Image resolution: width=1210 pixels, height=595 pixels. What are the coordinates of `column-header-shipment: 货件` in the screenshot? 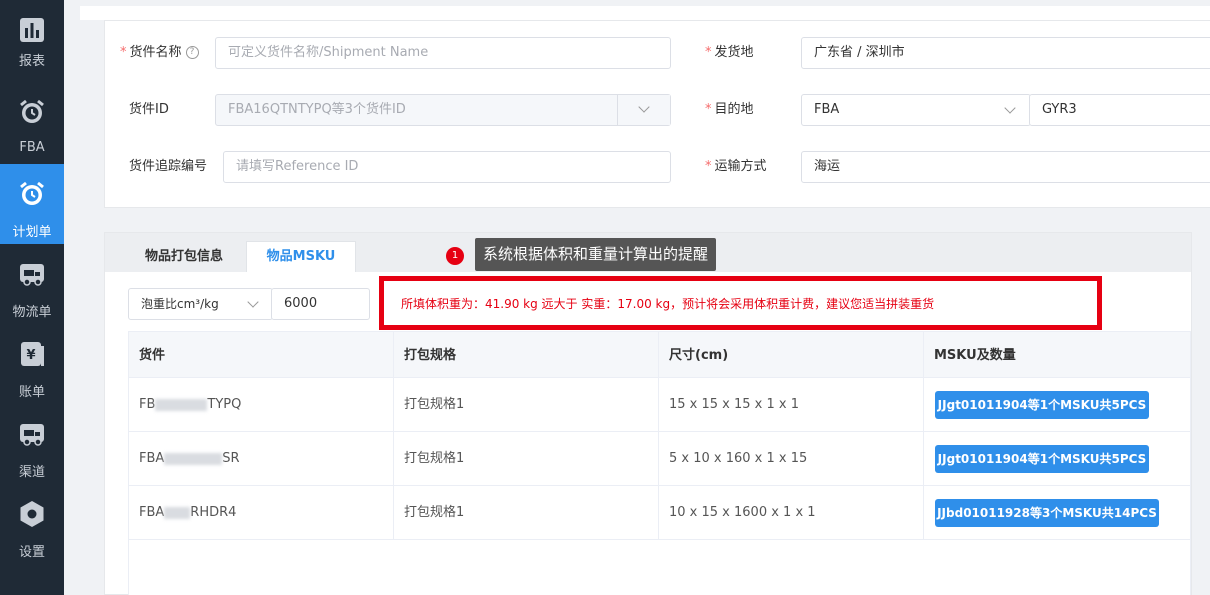 It's located at (152, 355).